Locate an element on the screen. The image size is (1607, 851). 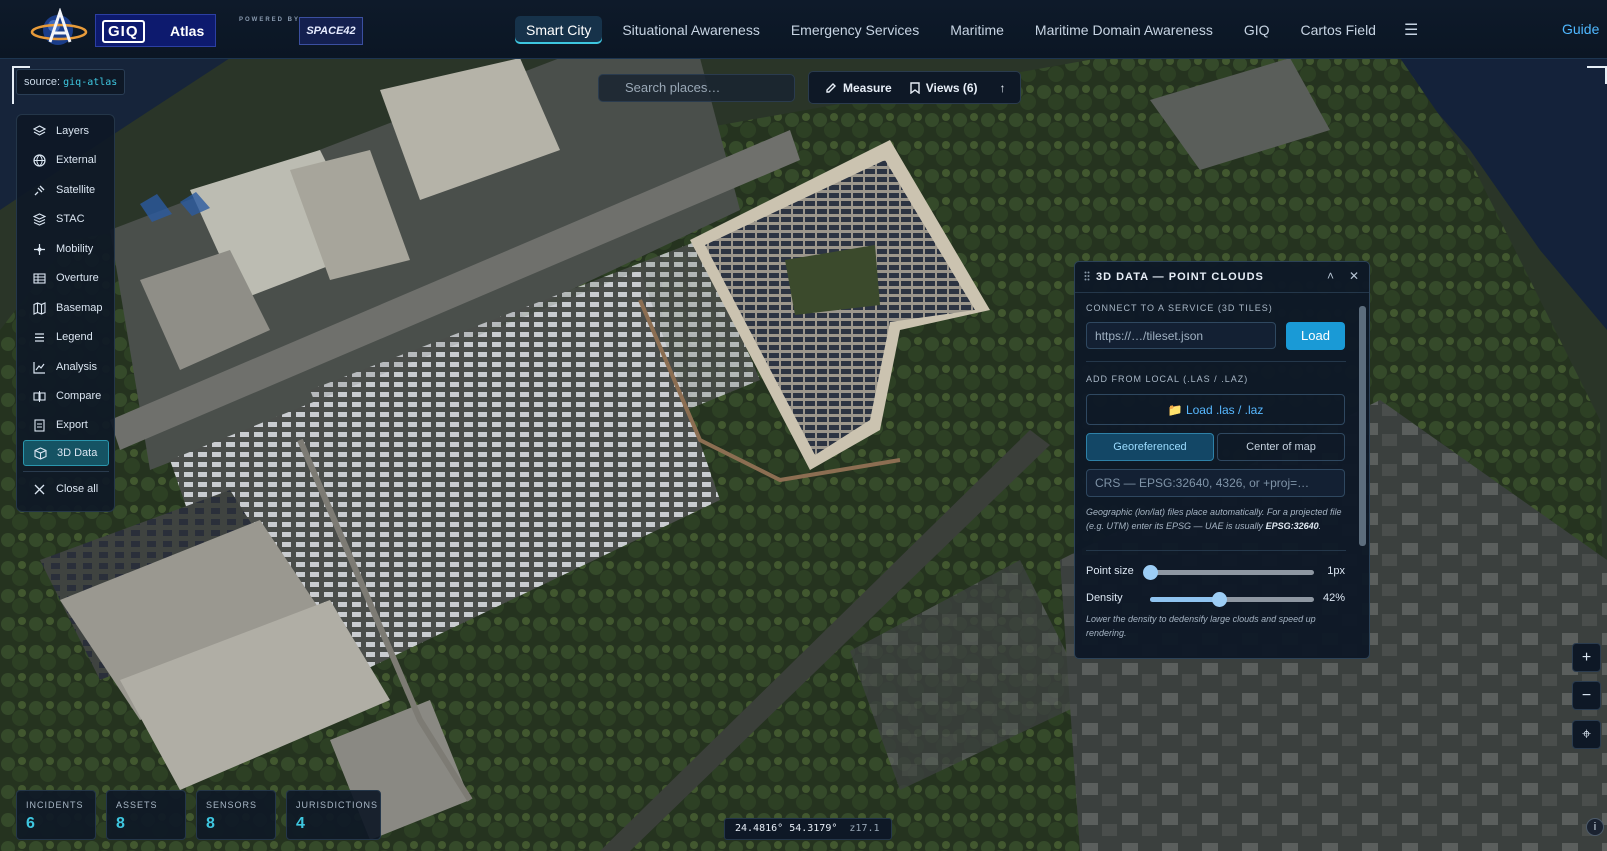
pencil-icon is located at coordinates (831, 87).